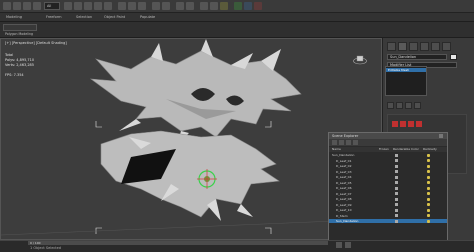 Image resolution: width=474 pixels, height=252 pixels. I want to click on filter-shapes-icon, so click(341, 142).